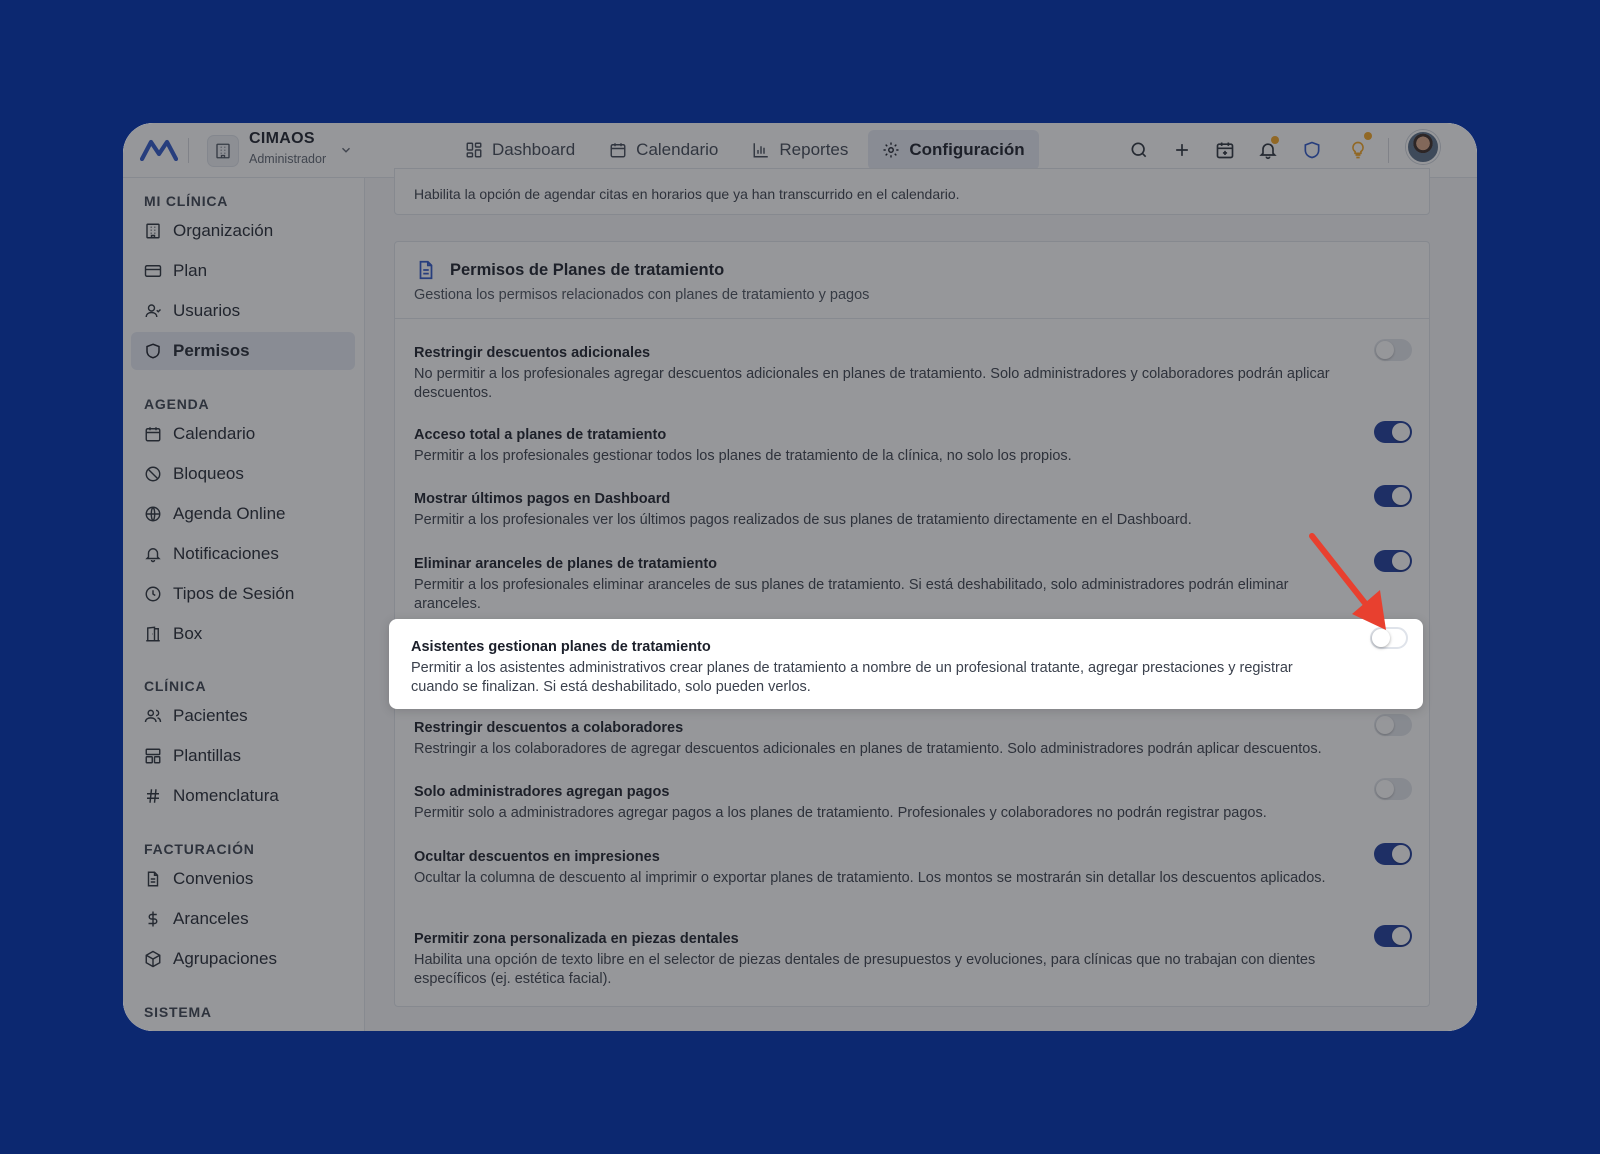 This screenshot has width=1600, height=1154. Describe the element at coordinates (1423, 147) in the screenshot. I see `avatar` at that location.